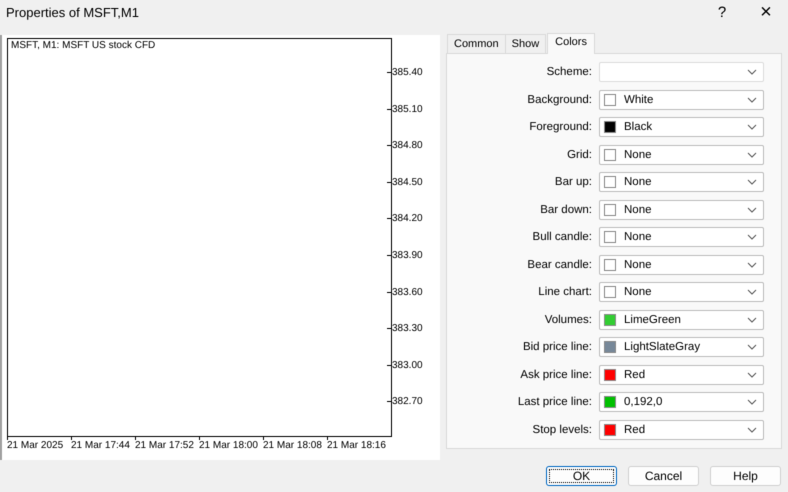 Image resolution: width=788 pixels, height=492 pixels. Describe the element at coordinates (568, 320) in the screenshot. I see `field-label: Volumes:` at that location.